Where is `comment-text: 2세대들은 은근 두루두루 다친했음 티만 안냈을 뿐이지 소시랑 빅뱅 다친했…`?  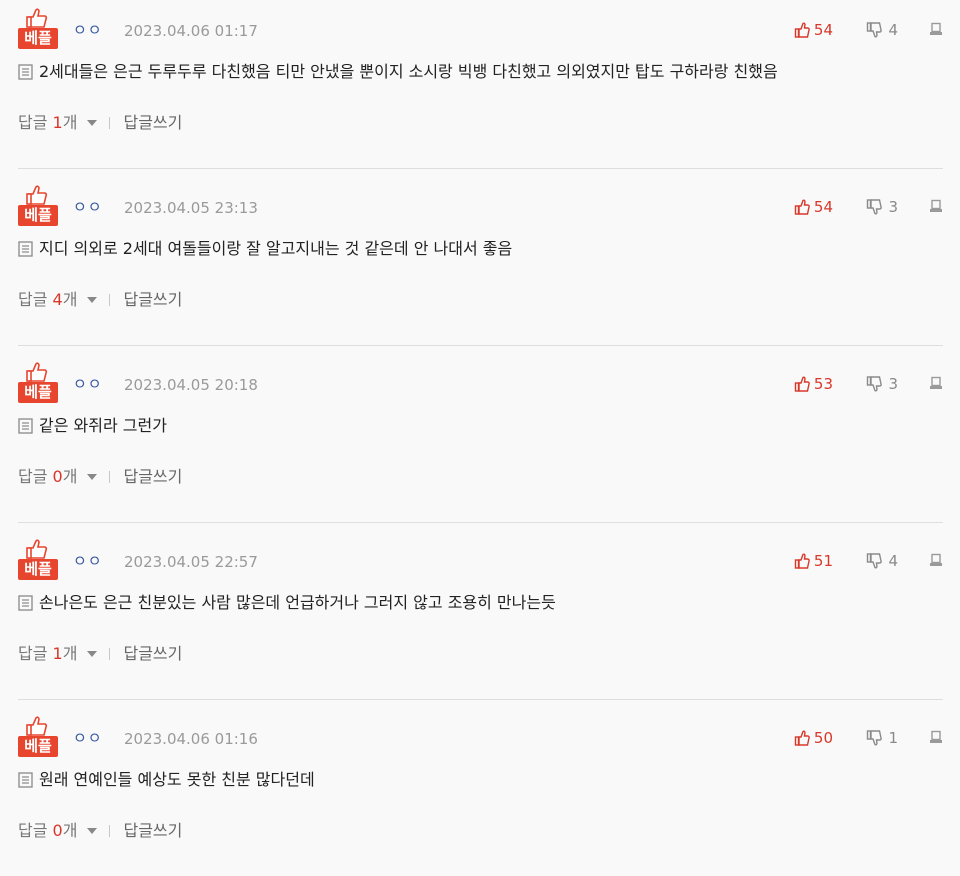 comment-text: 2세대들은 은근 두루두루 다친했음 티만 안냈을 뿐이지 소시랑 빅뱅 다친했… is located at coordinates (408, 71).